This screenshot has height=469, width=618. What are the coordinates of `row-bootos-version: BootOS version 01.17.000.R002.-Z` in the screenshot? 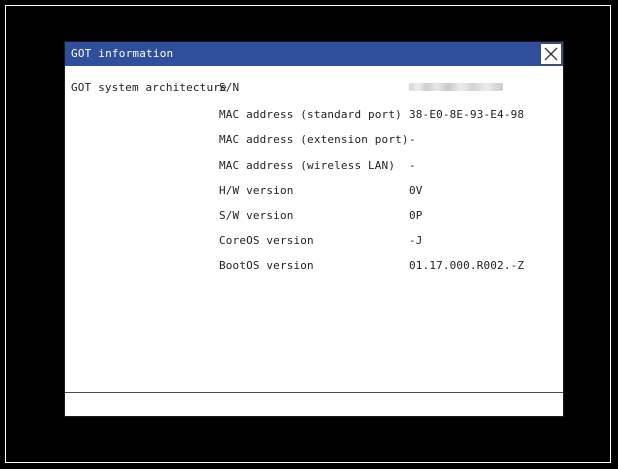 It's located at (384, 271).